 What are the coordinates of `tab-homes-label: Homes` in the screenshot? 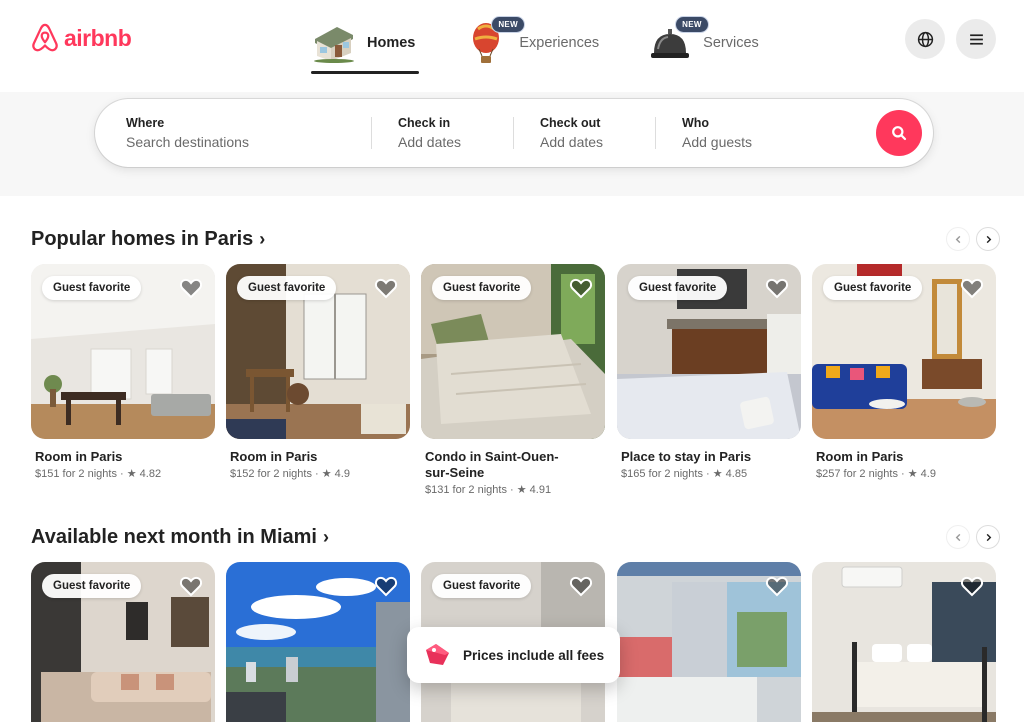 It's located at (391, 43).